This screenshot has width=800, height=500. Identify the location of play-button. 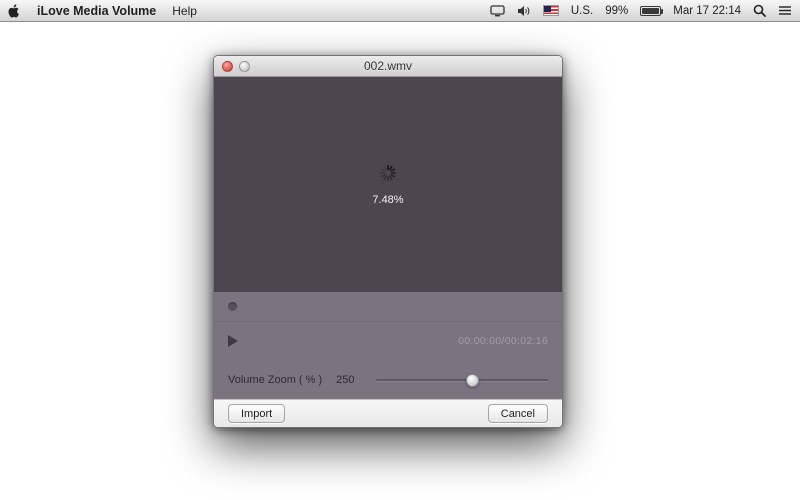
(233, 341).